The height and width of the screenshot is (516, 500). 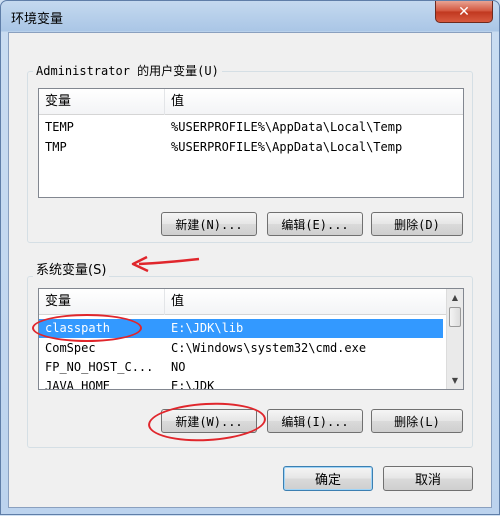 I want to click on scroll-down-arrow-icon: ▼, so click(x=455, y=380).